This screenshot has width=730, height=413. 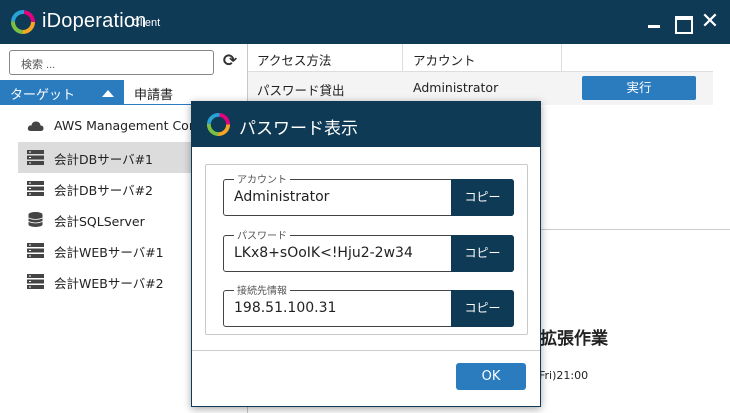 I want to click on tree-item-label: 会計SQLServer, so click(x=99, y=221).